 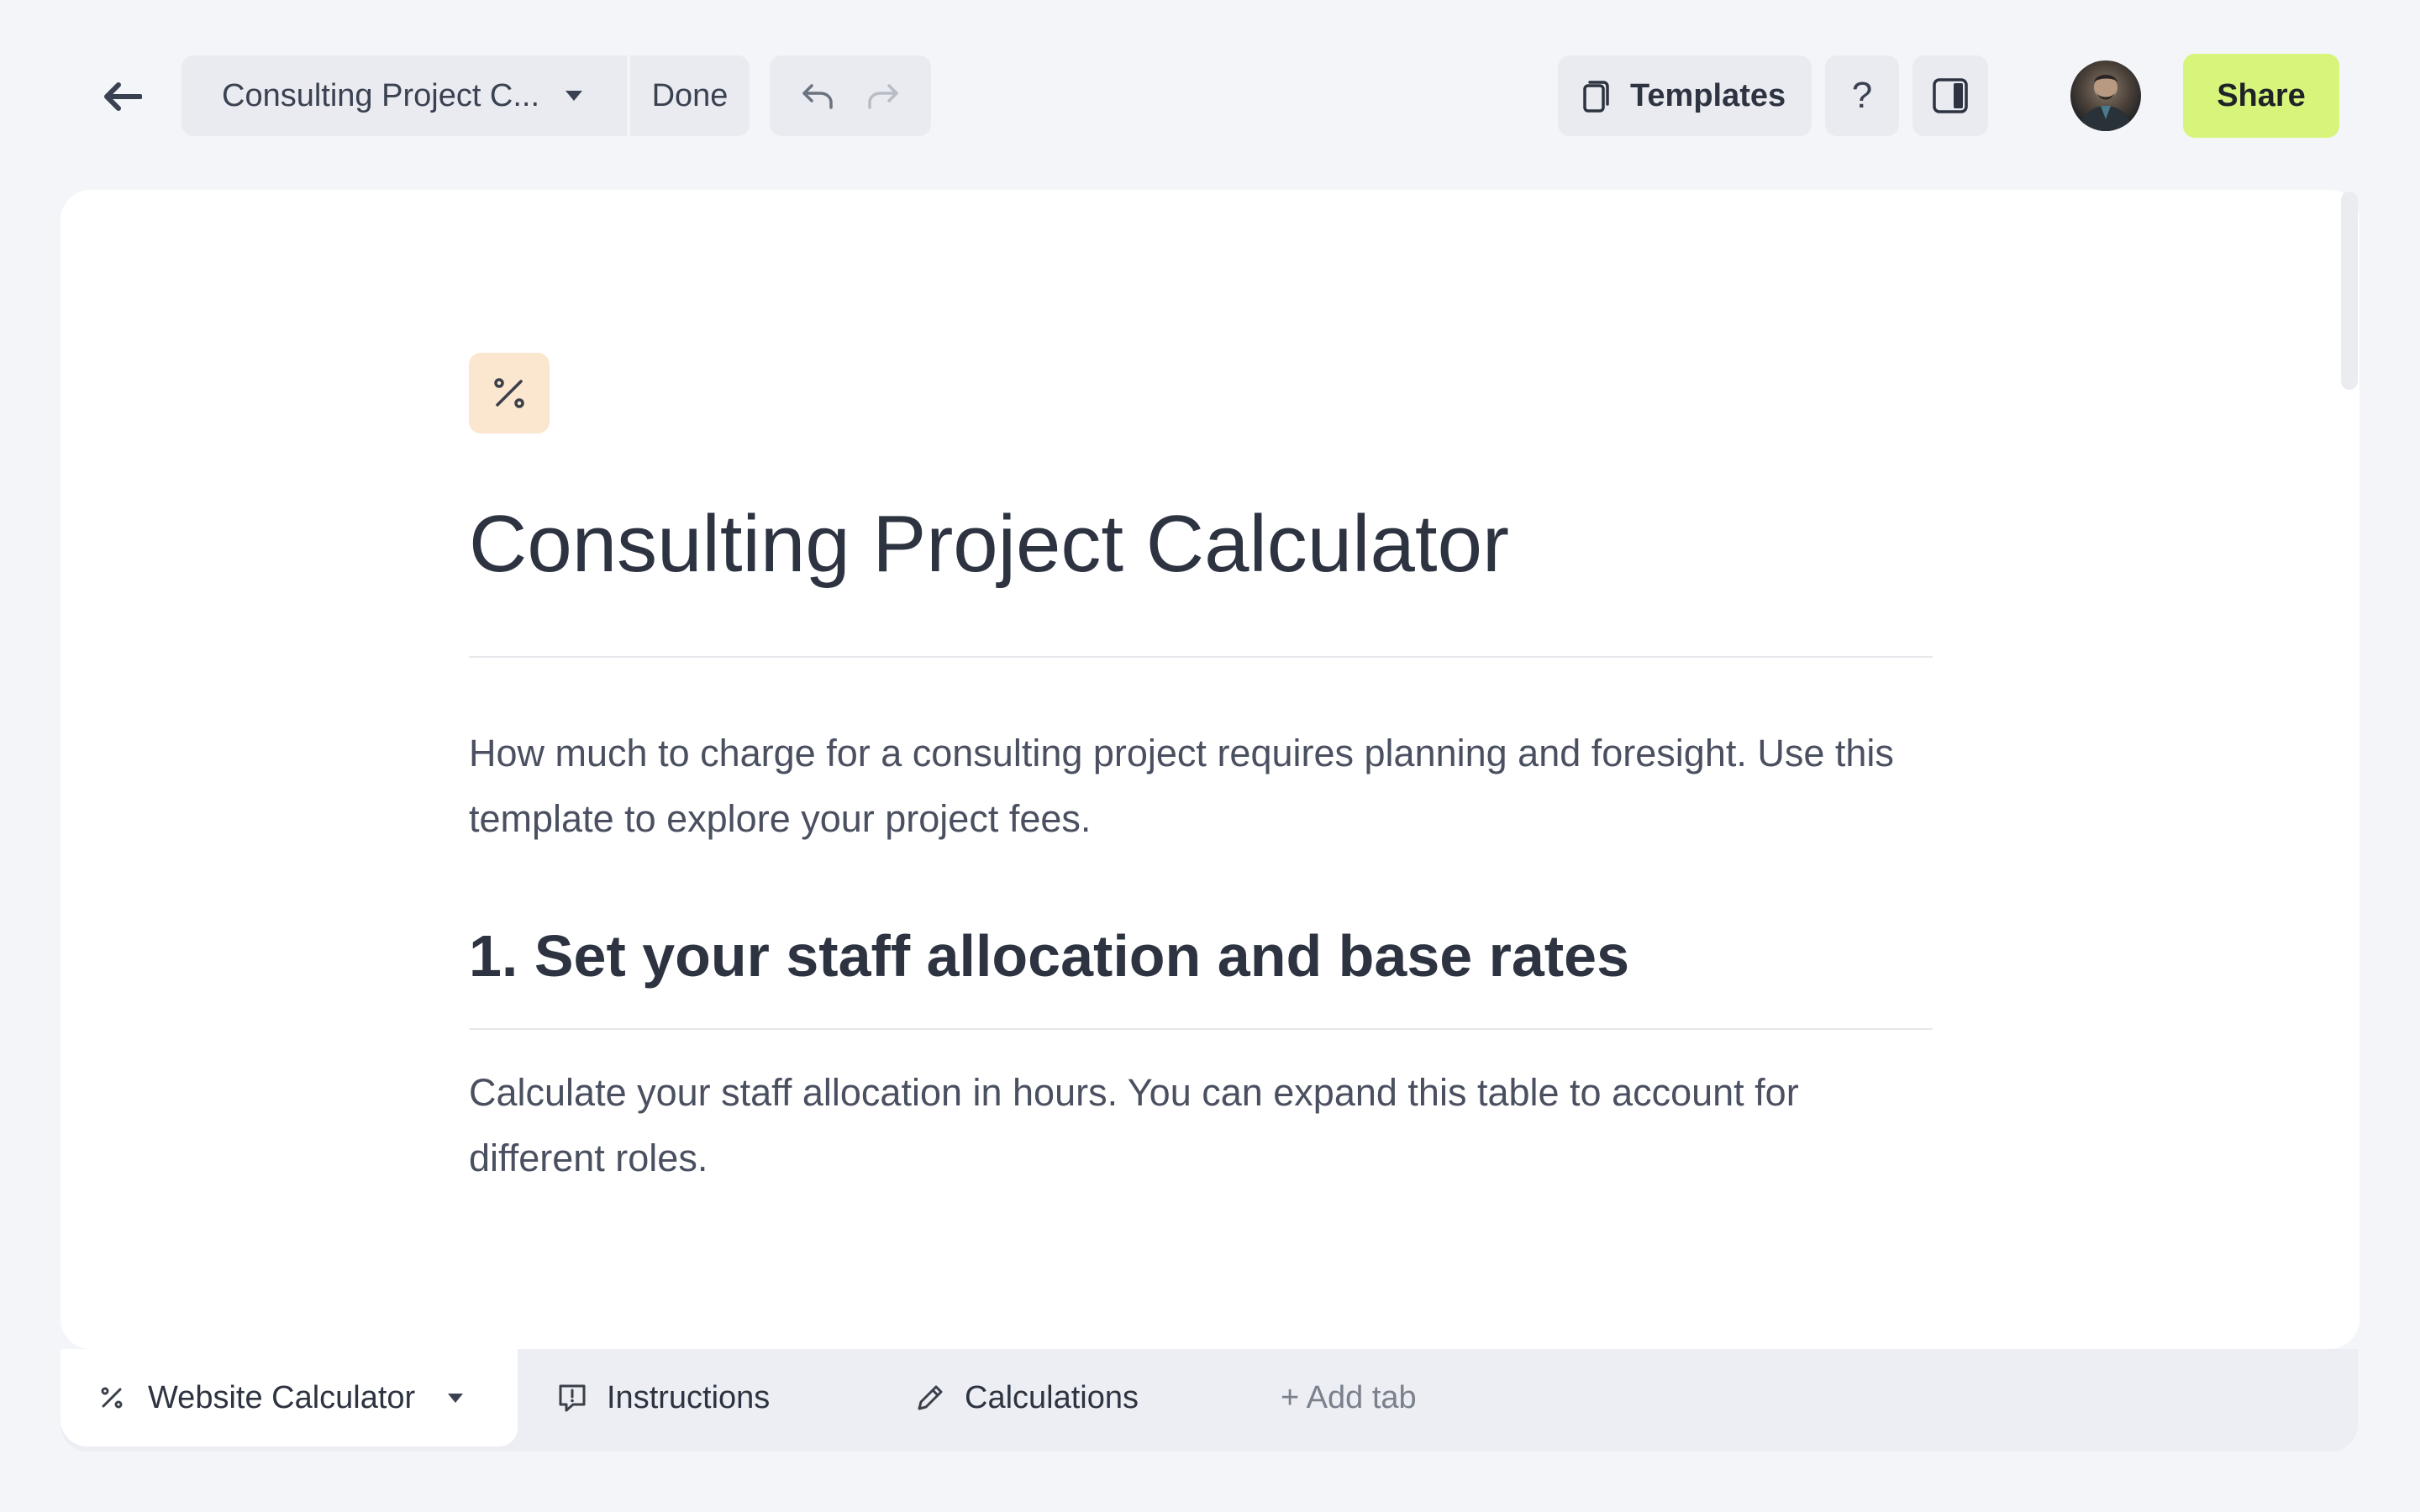 What do you see at coordinates (690, 95) in the screenshot?
I see `done-button: Done` at bounding box center [690, 95].